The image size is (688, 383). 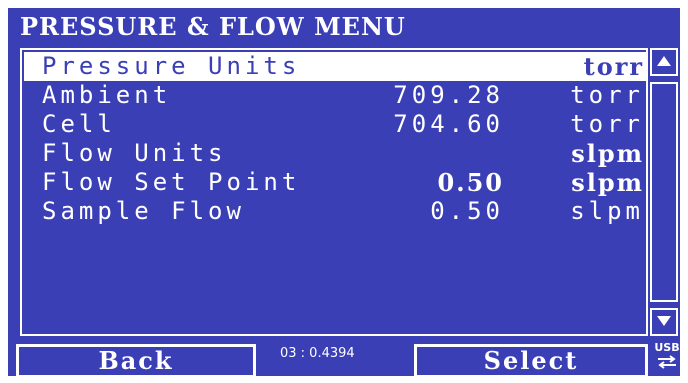 What do you see at coordinates (171, 66) in the screenshot?
I see `menu-item-label: Pressure Units` at bounding box center [171, 66].